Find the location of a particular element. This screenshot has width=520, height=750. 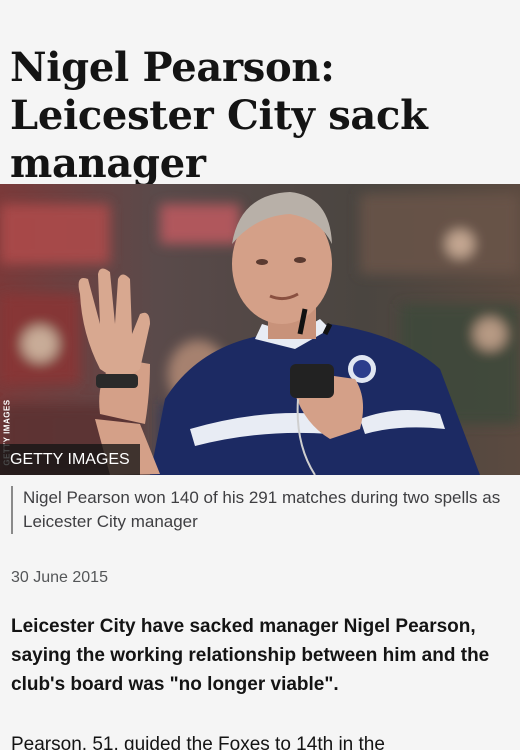

article-date: 30 June 2015 is located at coordinates (59, 577).